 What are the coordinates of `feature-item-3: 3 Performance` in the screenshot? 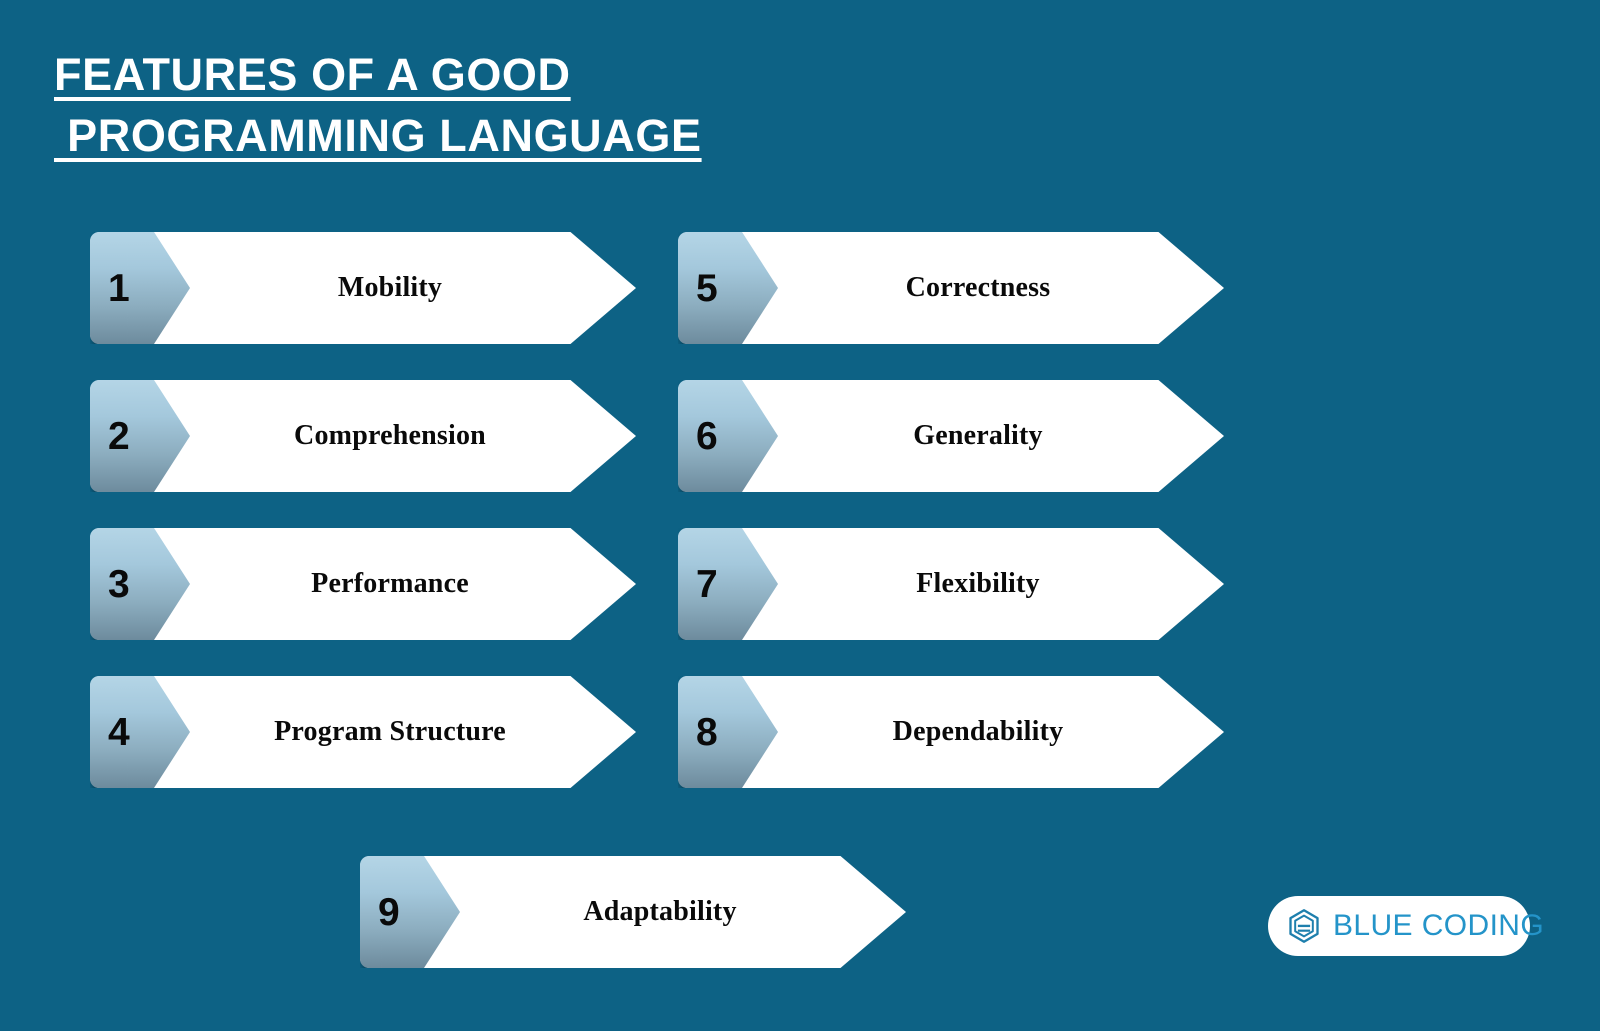 It's located at (363, 584).